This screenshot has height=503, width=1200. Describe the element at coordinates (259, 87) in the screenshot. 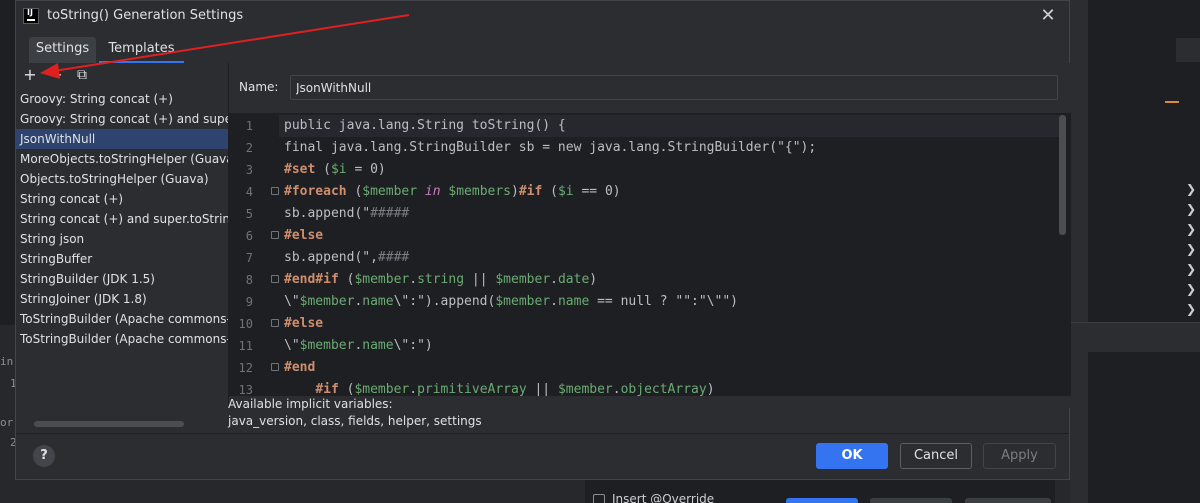

I see `name-label: Name:` at that location.